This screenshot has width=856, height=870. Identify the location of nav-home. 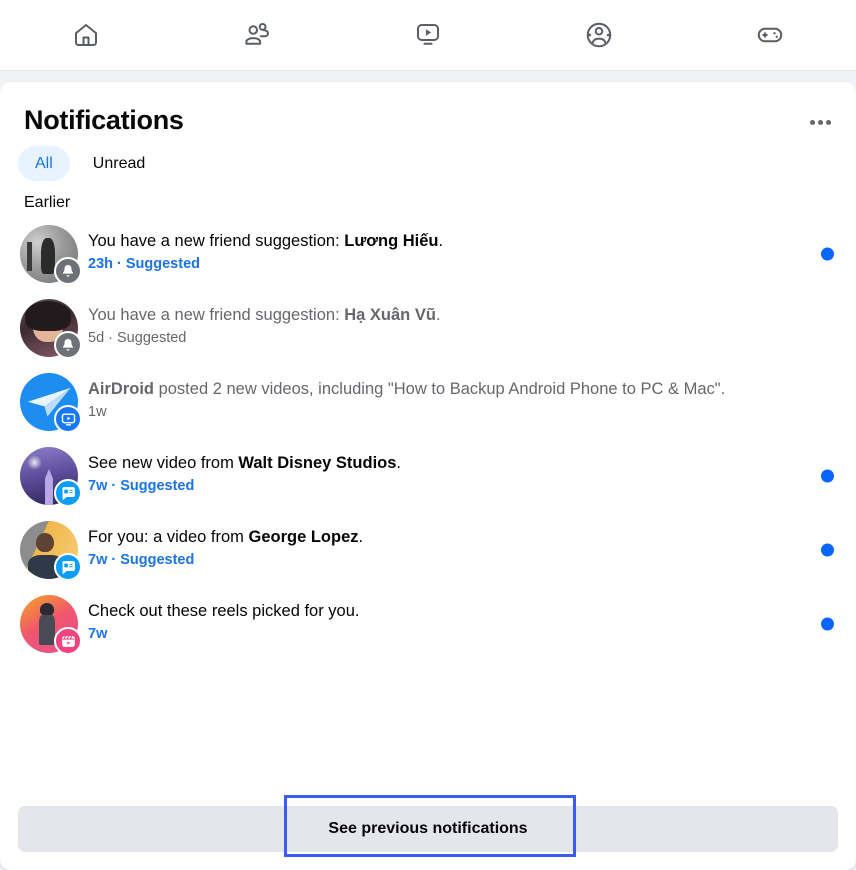
(85, 35).